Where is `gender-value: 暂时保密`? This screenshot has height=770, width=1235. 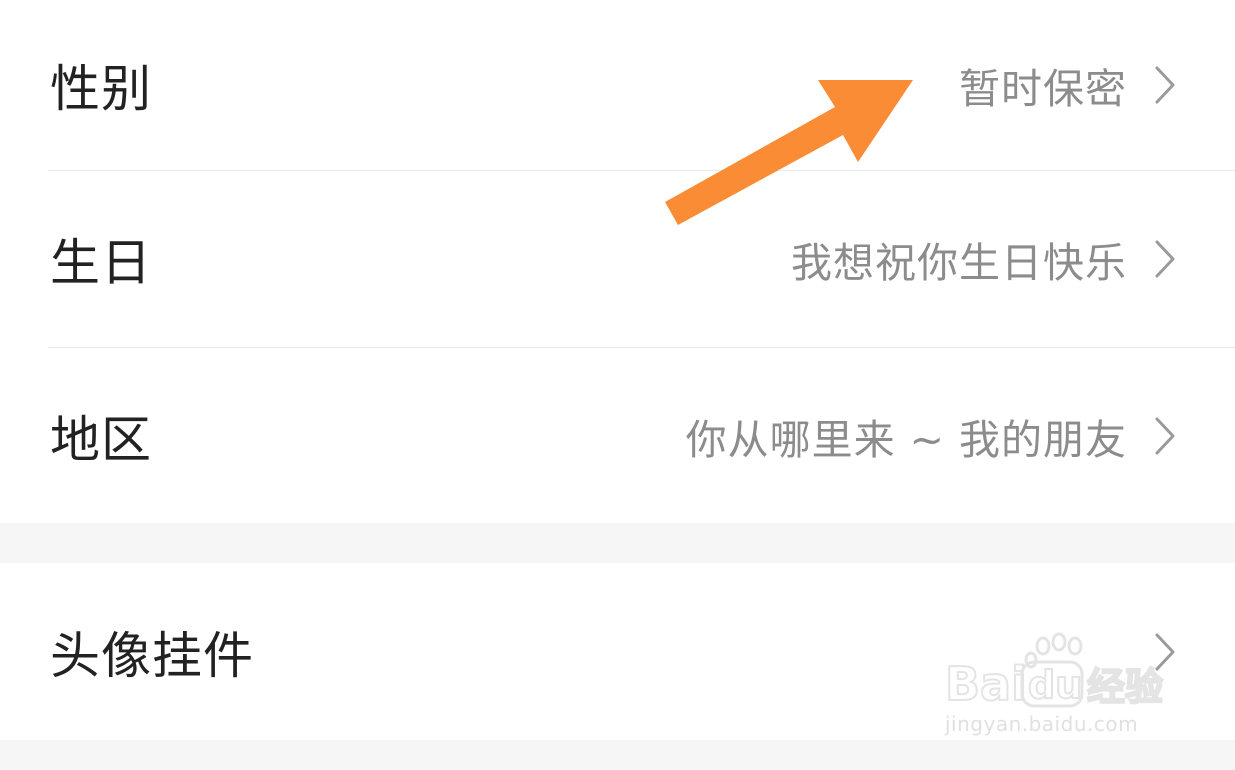
gender-value: 暂时保密 is located at coordinates (1043, 89).